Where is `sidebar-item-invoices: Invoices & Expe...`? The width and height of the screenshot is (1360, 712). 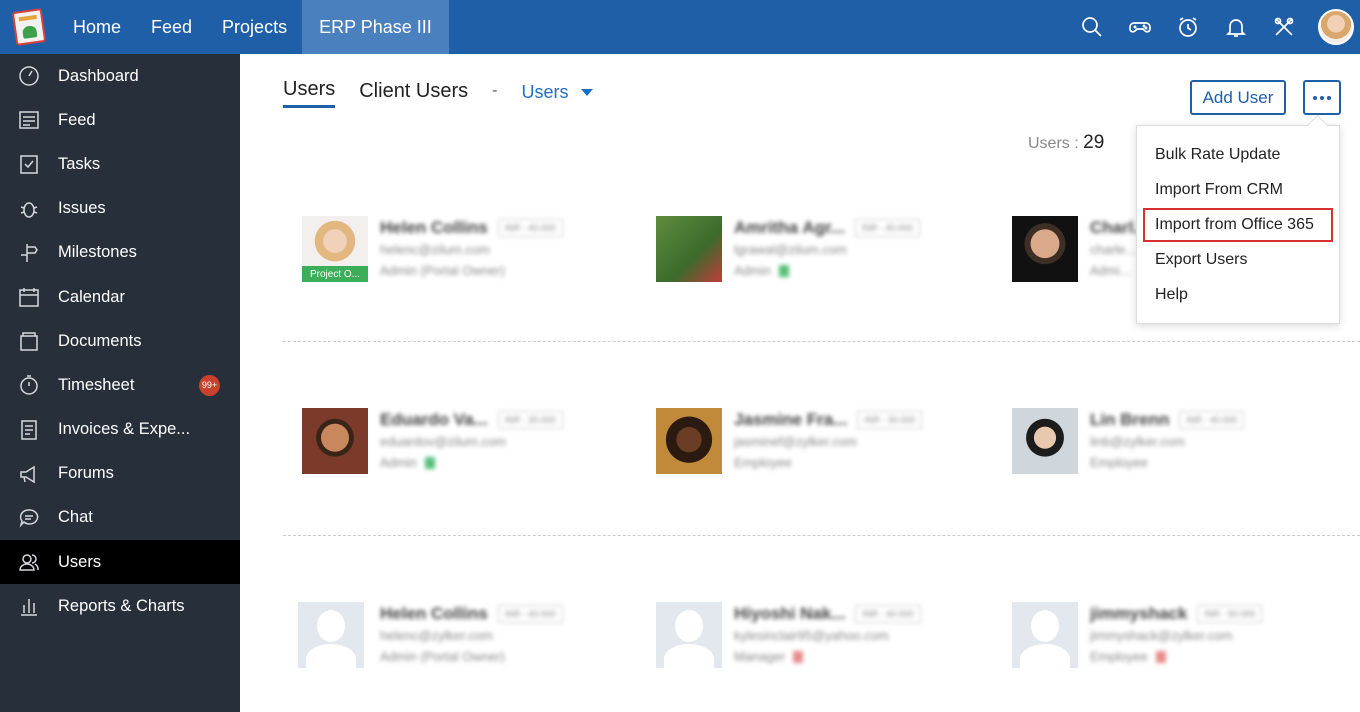
sidebar-item-invoices: Invoices & Expe... is located at coordinates (120, 430).